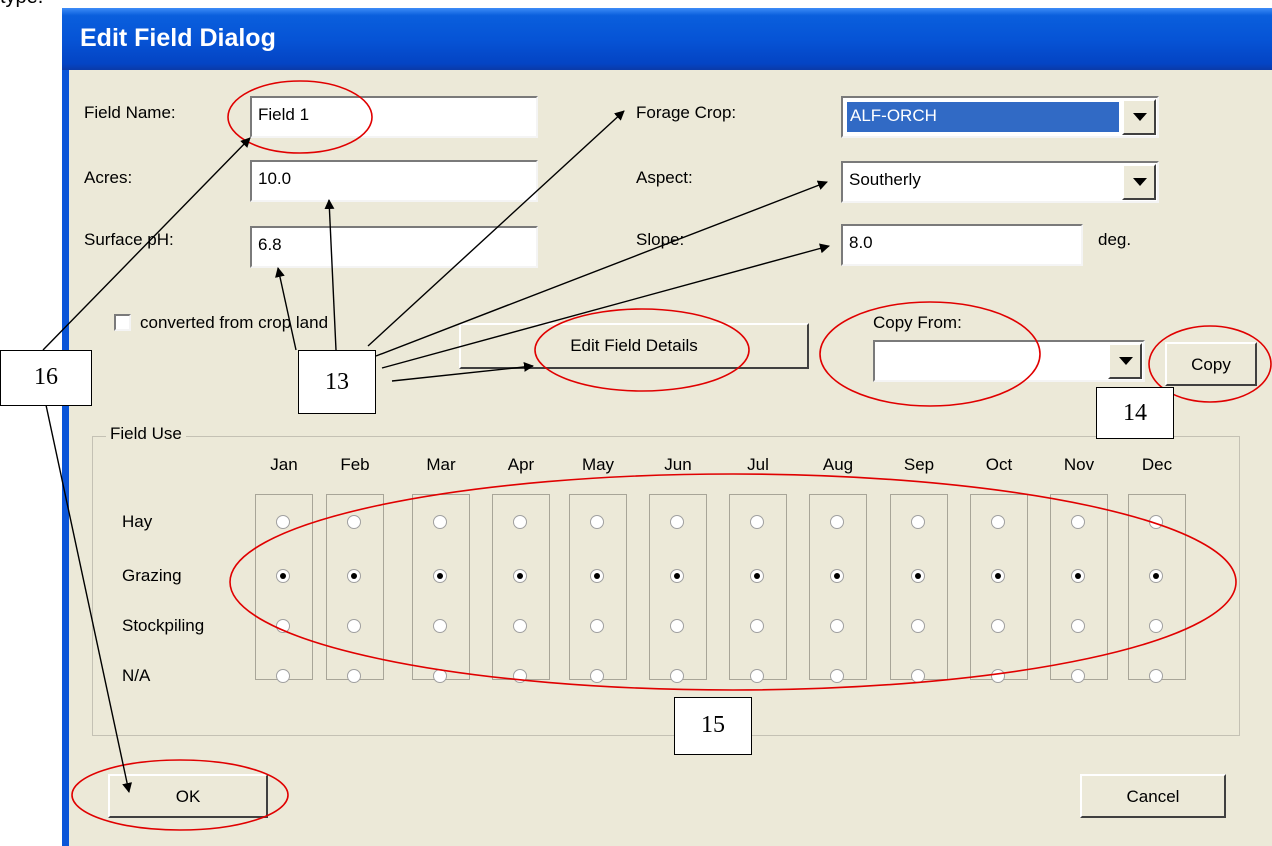 The width and height of the screenshot is (1272, 846). Describe the element at coordinates (46, 378) in the screenshot. I see `annotation-label-16: 16` at that location.